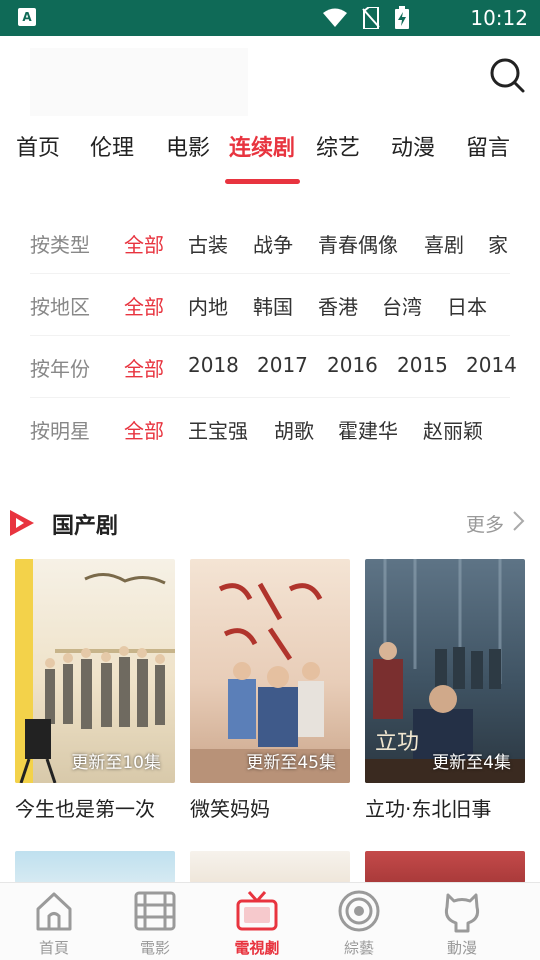  I want to click on filter-option: 2014, so click(491, 365).